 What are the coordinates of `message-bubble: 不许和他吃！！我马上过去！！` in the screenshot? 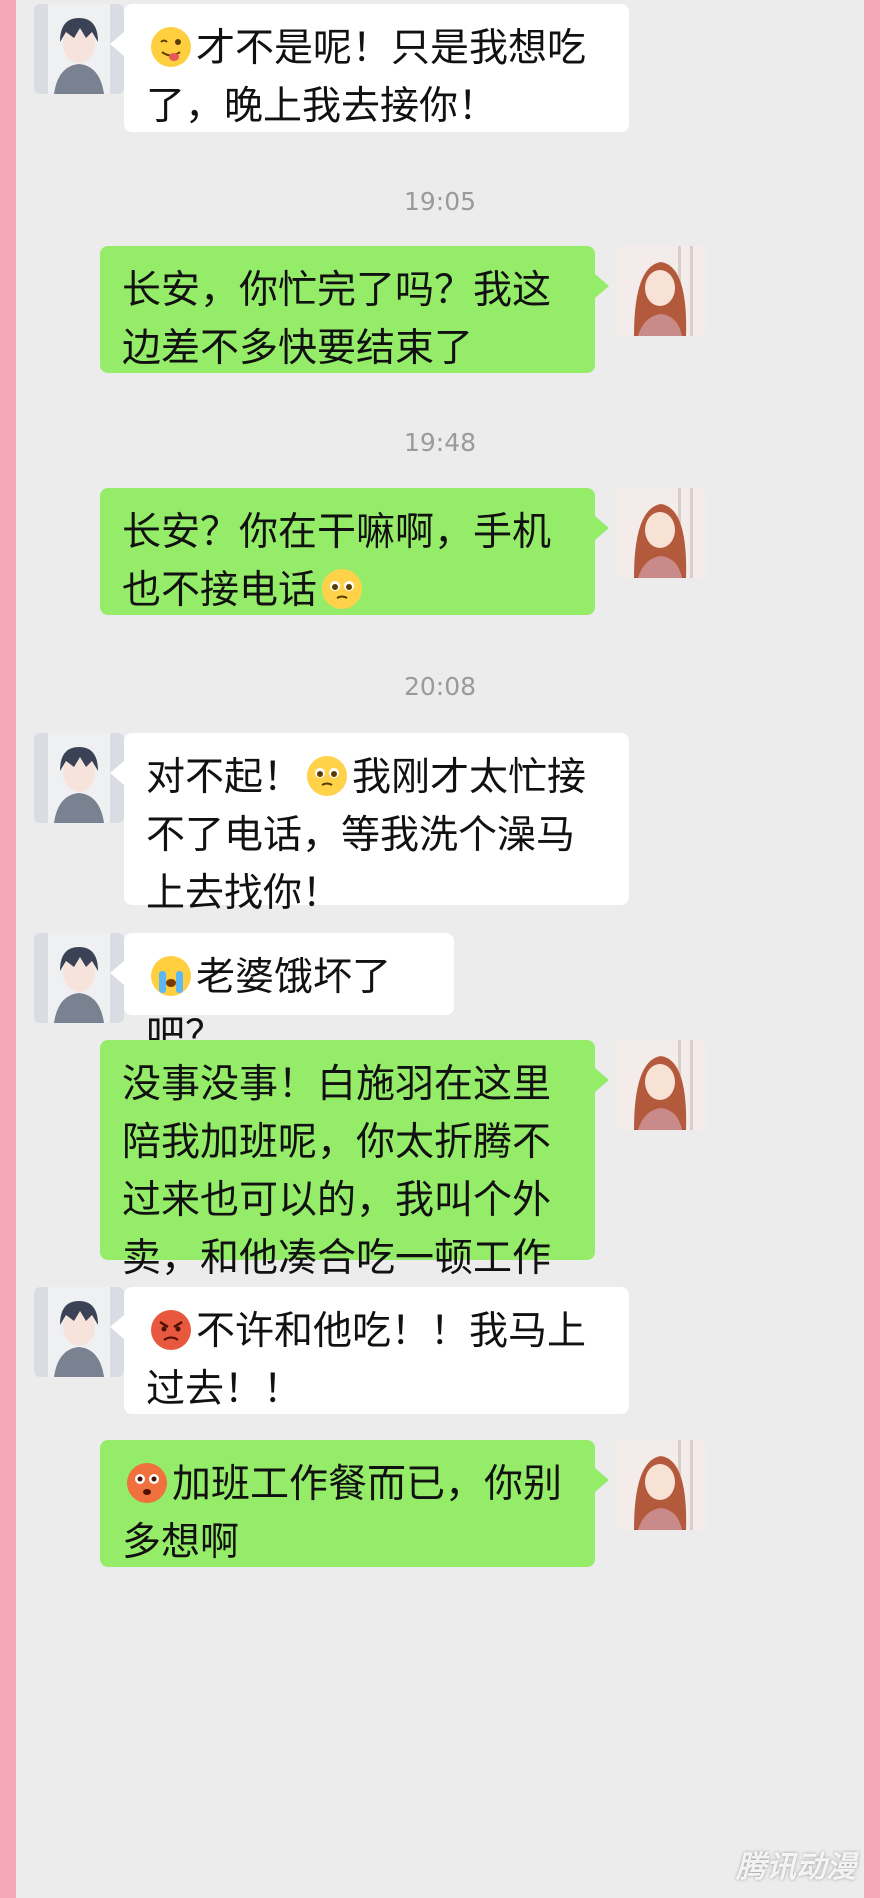 It's located at (369, 1350).